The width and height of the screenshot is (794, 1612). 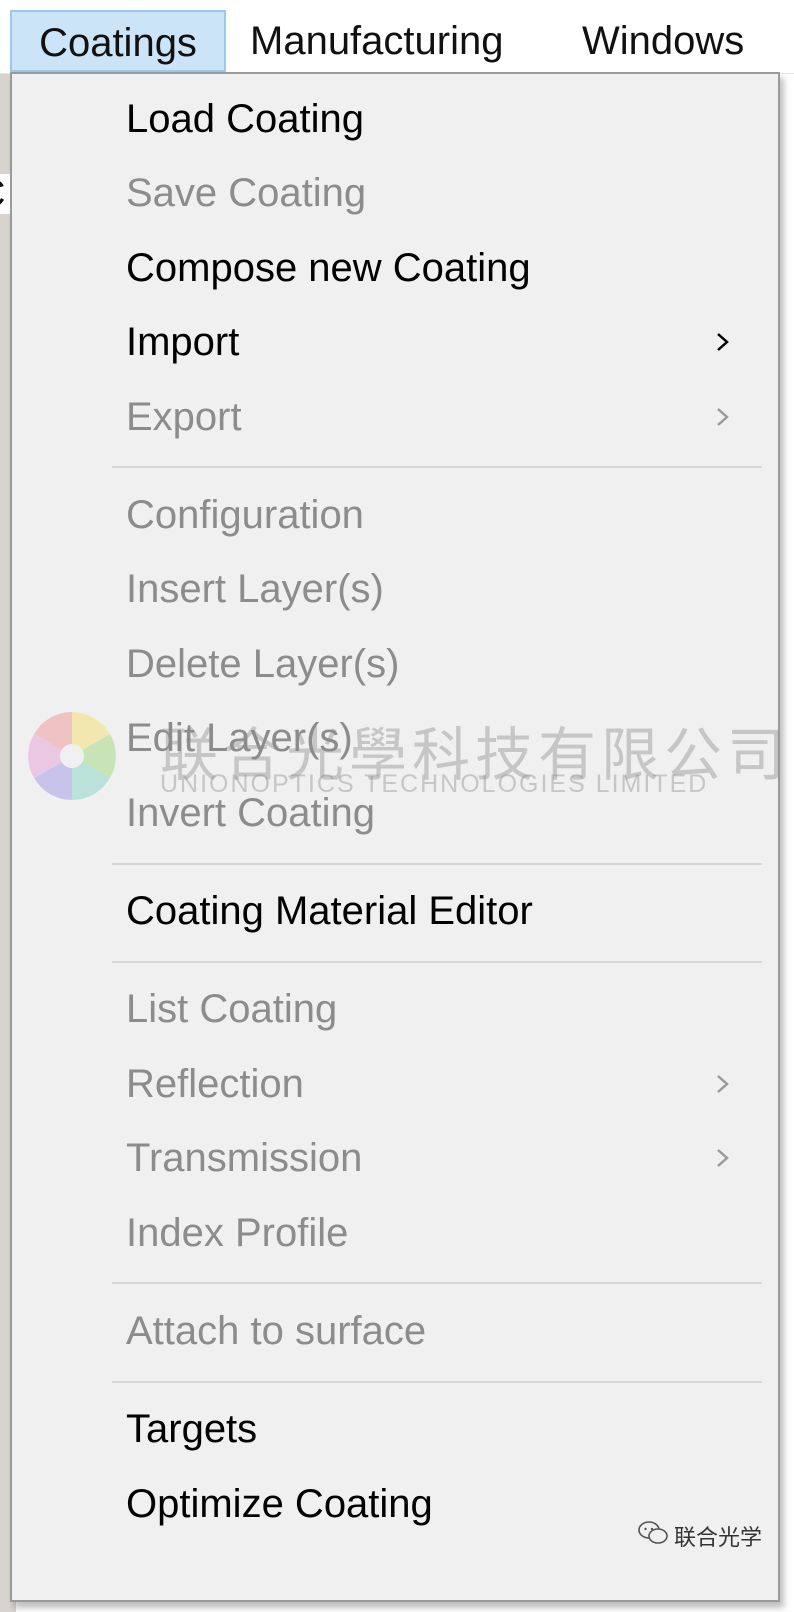 What do you see at coordinates (395, 1429) in the screenshot?
I see `menu-item-targets: Targets` at bounding box center [395, 1429].